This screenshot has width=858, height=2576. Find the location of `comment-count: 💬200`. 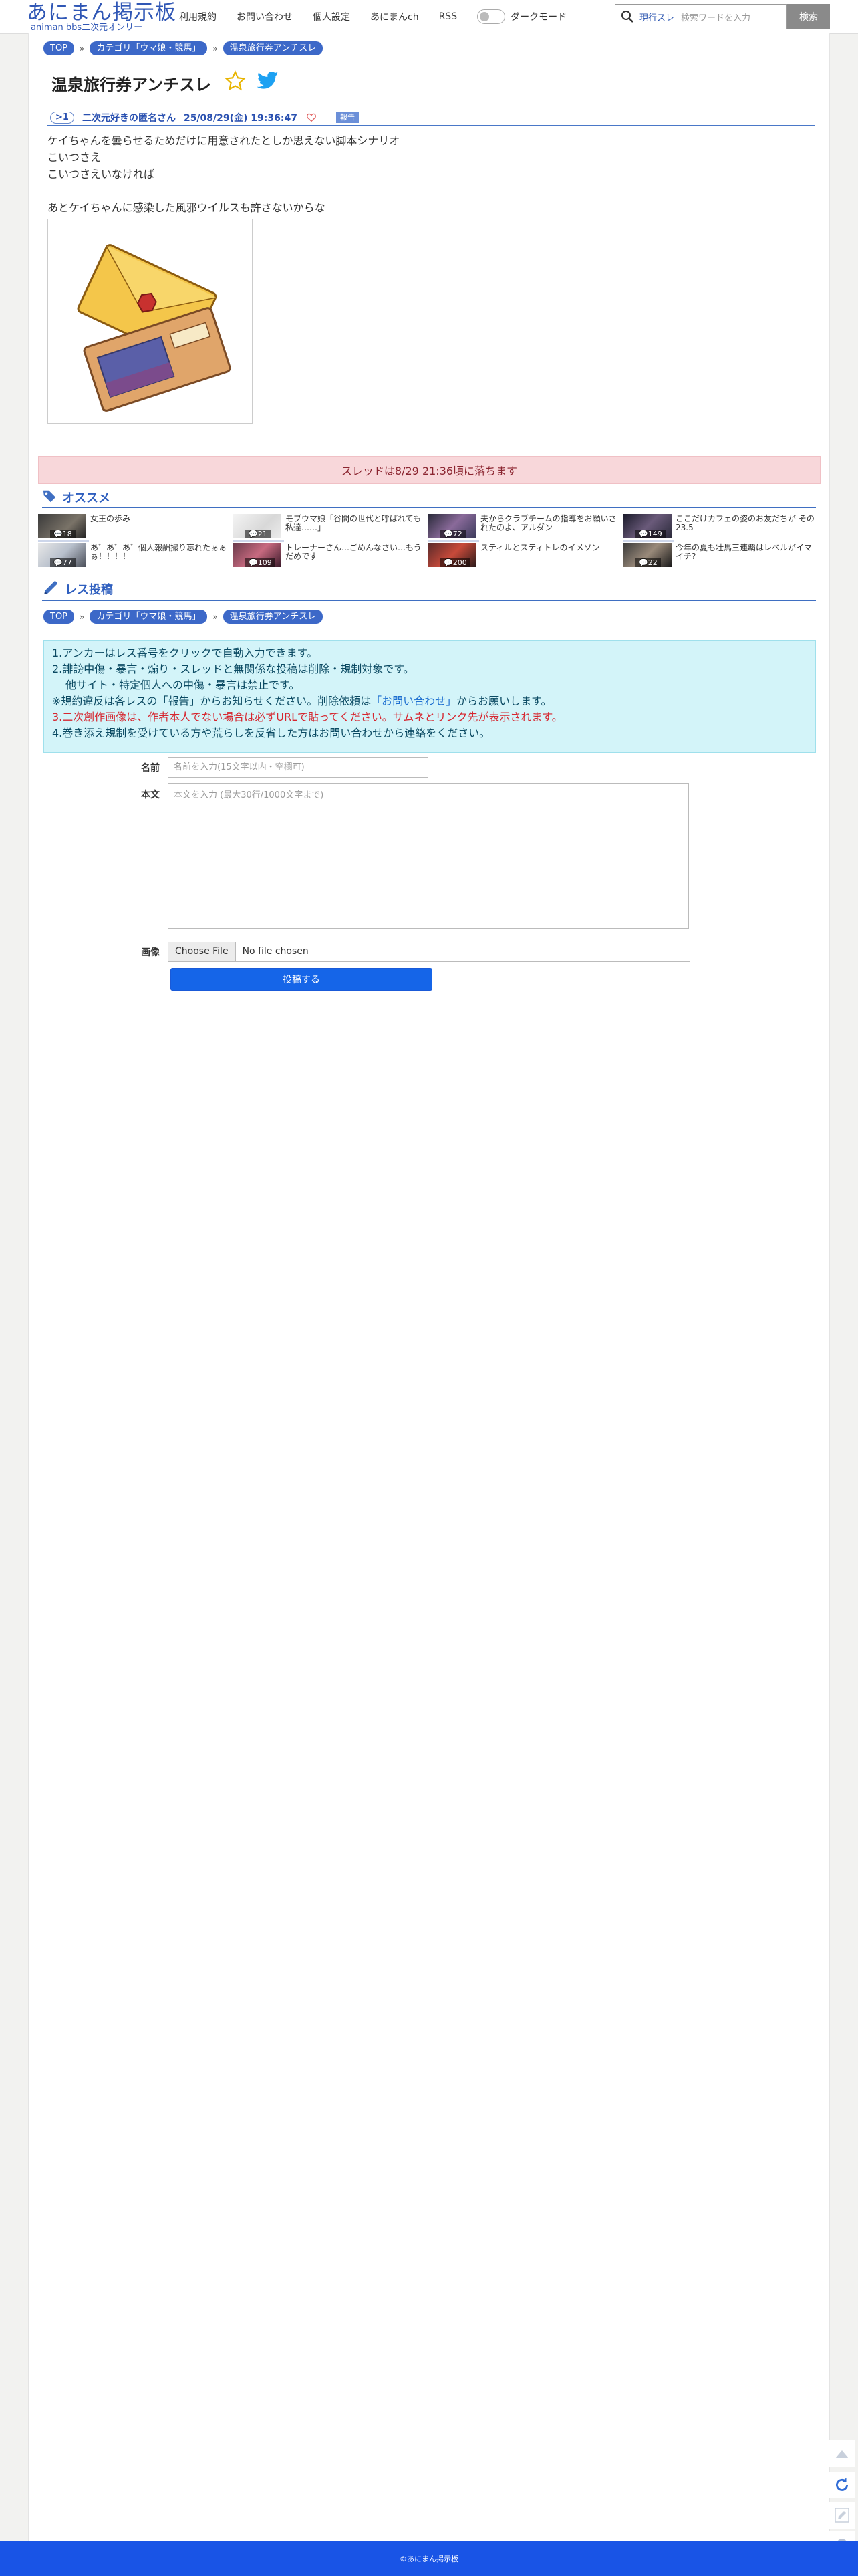

comment-count: 💬200 is located at coordinates (455, 562).